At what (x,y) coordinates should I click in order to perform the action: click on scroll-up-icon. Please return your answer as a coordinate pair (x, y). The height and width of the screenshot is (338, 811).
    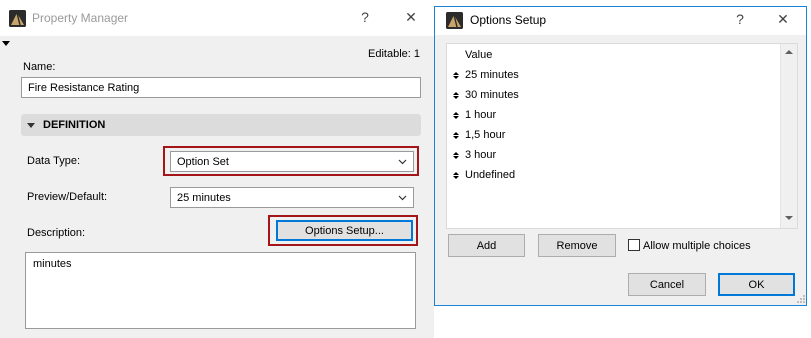
    Looking at the image, I should click on (789, 52).